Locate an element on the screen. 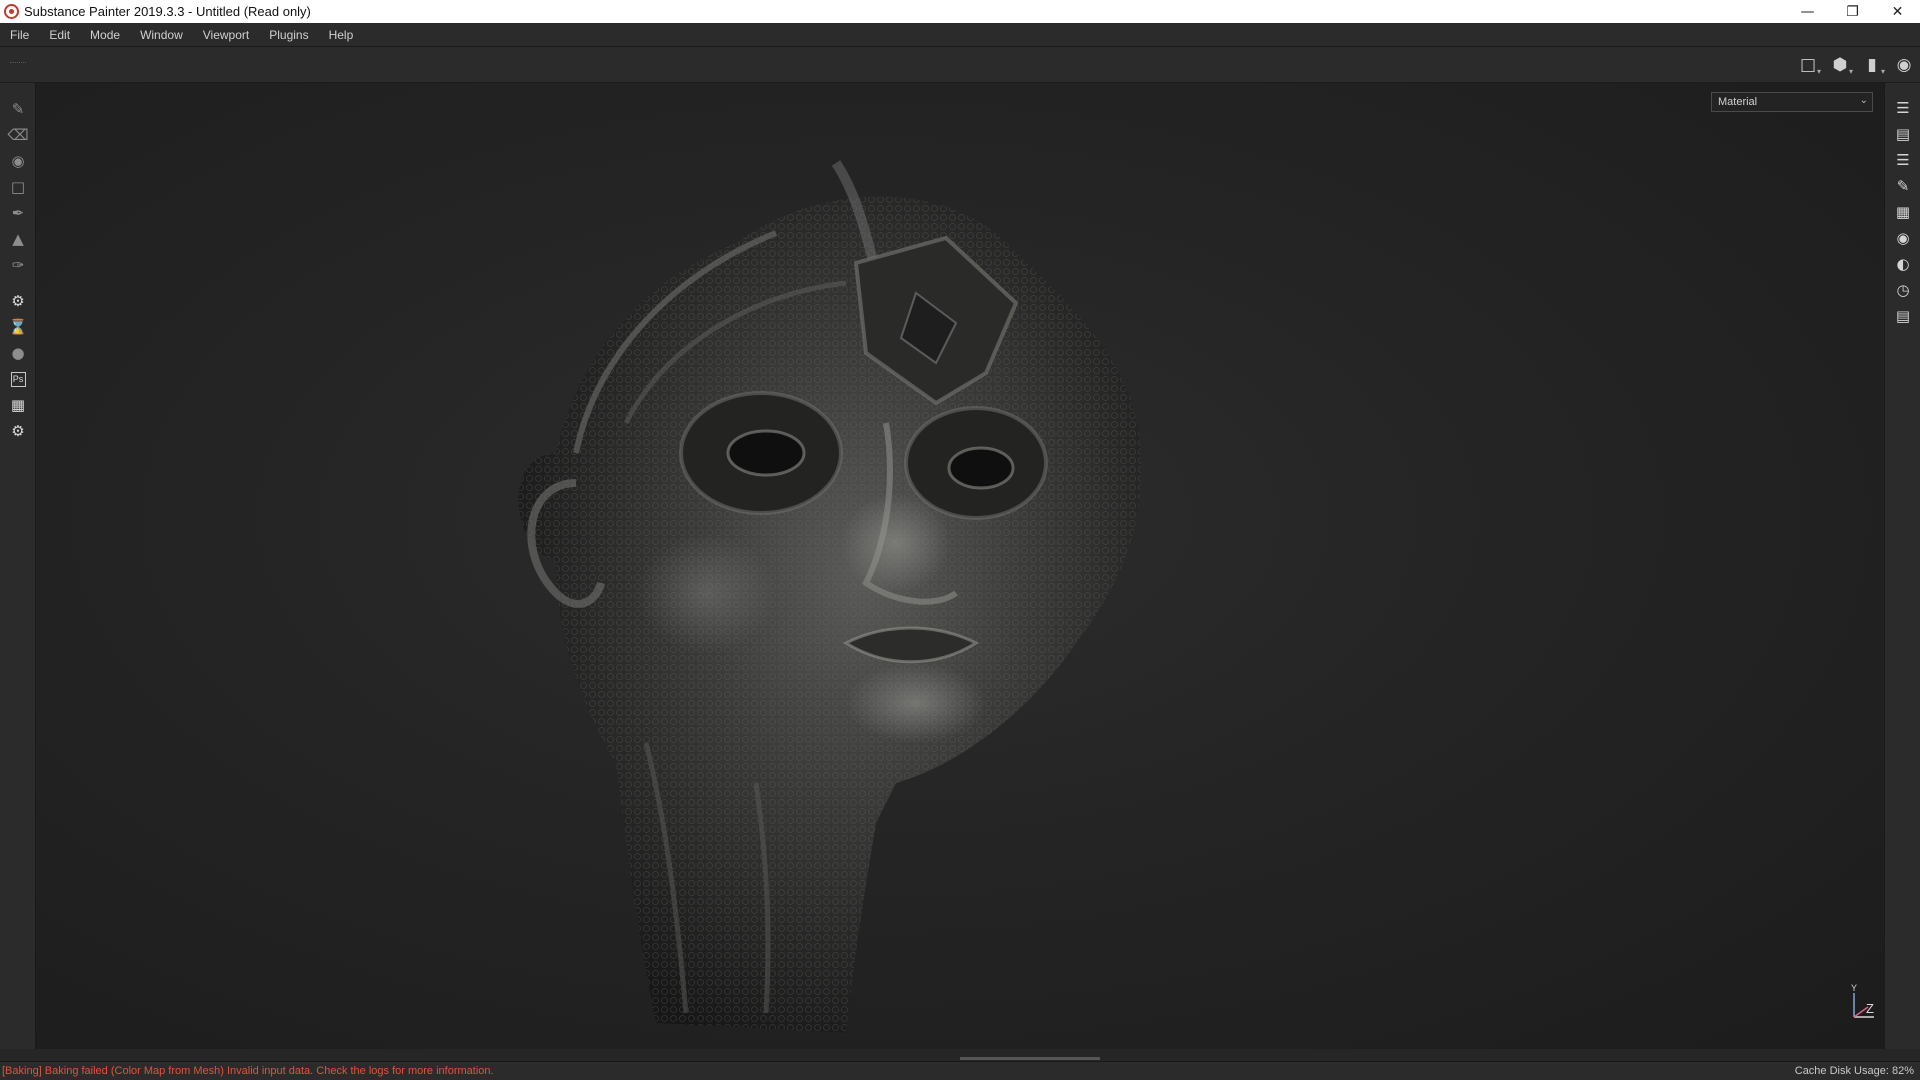  viewport-toolbar: □ ▾ ⬢ ▾ ▮ ▾ ◉ is located at coordinates (960, 65).